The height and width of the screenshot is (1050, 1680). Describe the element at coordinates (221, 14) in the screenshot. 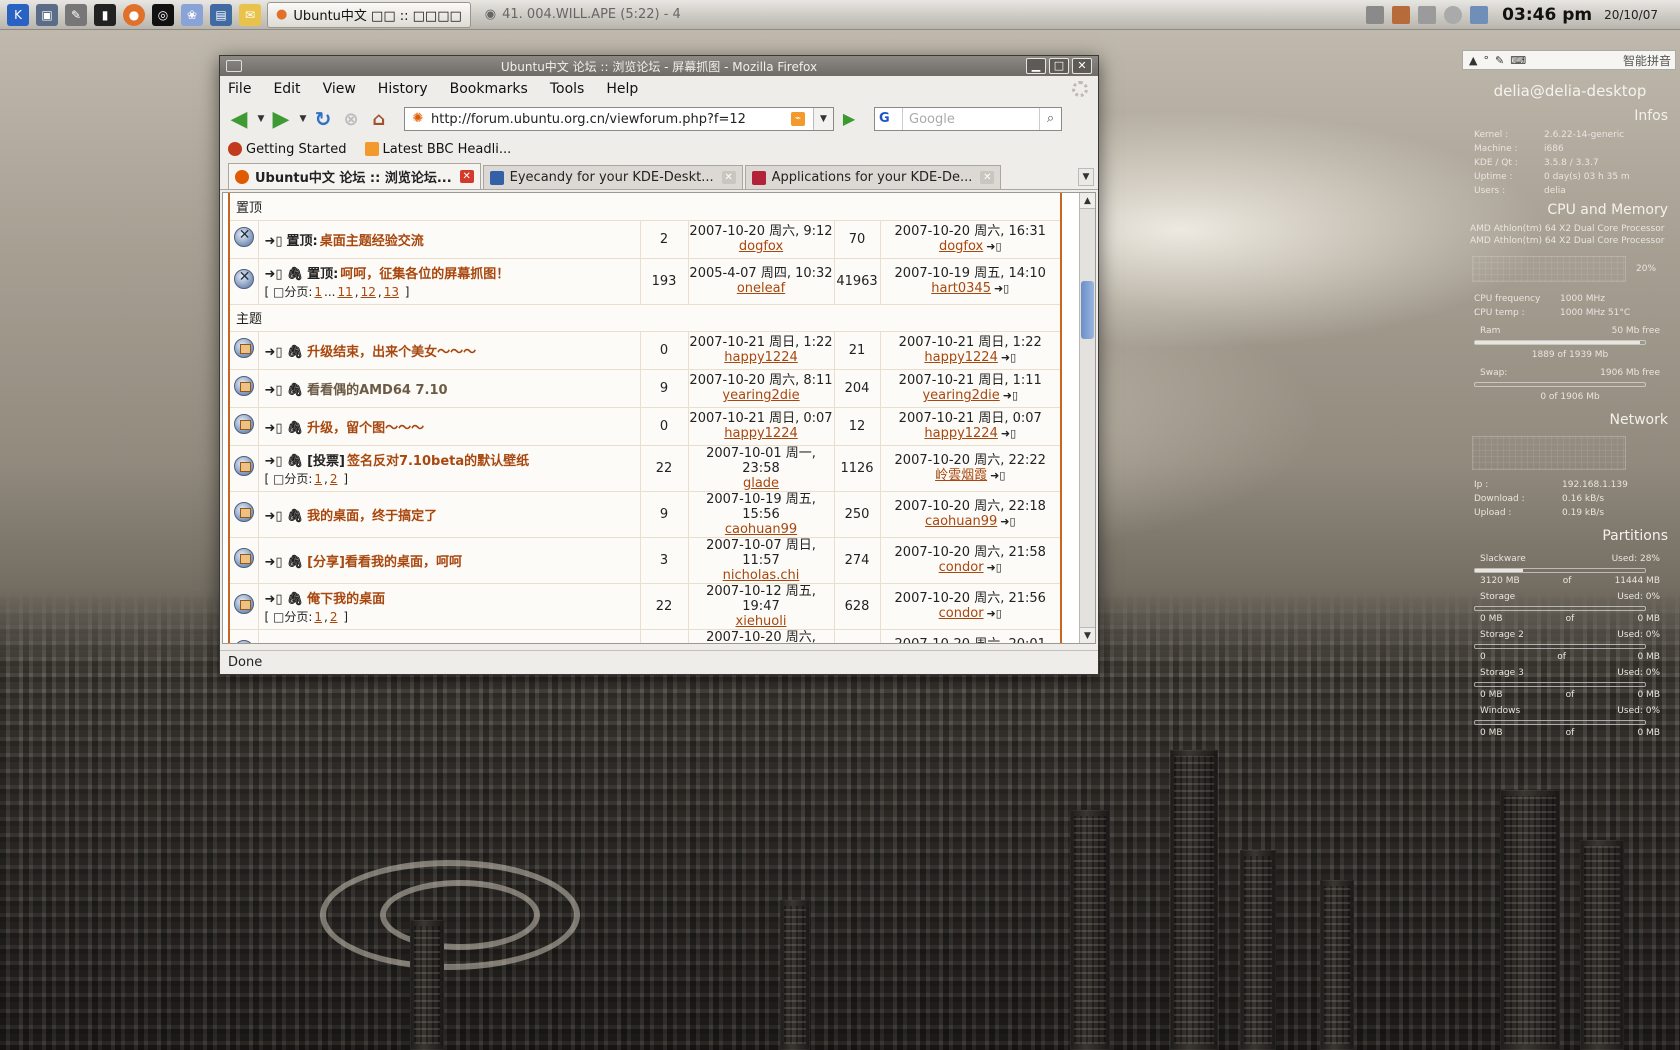

I see `monitor-icon: ▤` at that location.